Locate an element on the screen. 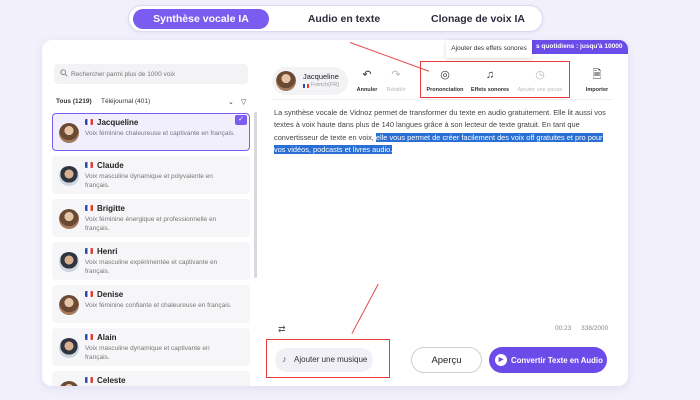  sound-effects-tooltip: Ajouter des effets sonores is located at coordinates (489, 49).